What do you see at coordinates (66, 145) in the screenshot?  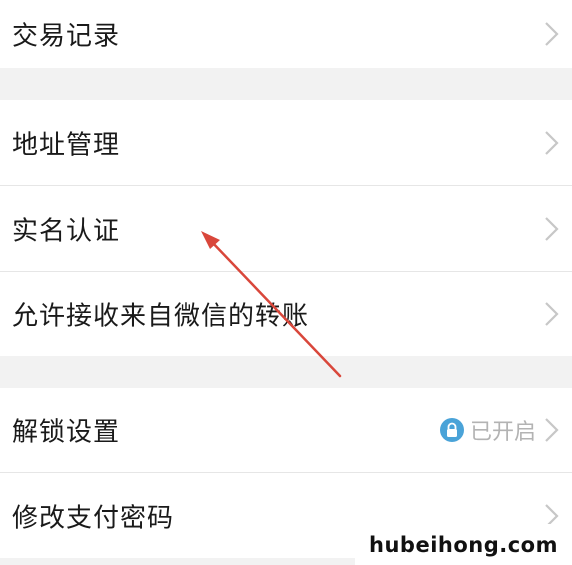 I see `menu-item-label: 地址管理` at bounding box center [66, 145].